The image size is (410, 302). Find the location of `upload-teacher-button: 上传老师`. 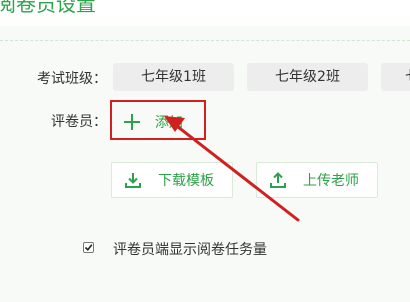

upload-teacher-button: 上传老师 is located at coordinates (317, 180).